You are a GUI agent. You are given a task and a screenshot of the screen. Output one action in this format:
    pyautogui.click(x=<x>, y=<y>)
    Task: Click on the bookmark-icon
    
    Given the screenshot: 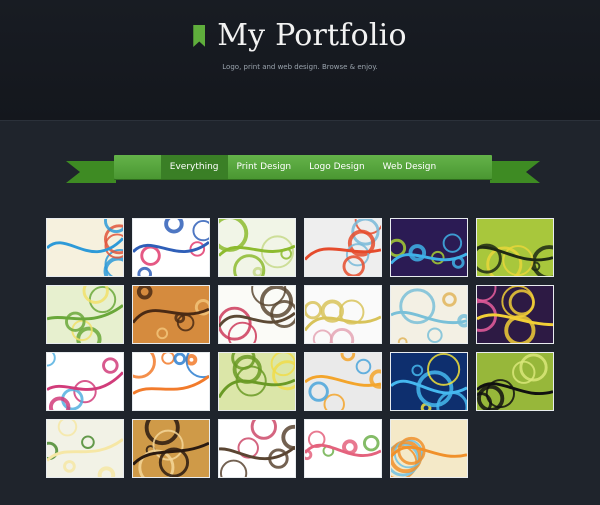 What is the action you would take?
    pyautogui.click(x=199, y=36)
    